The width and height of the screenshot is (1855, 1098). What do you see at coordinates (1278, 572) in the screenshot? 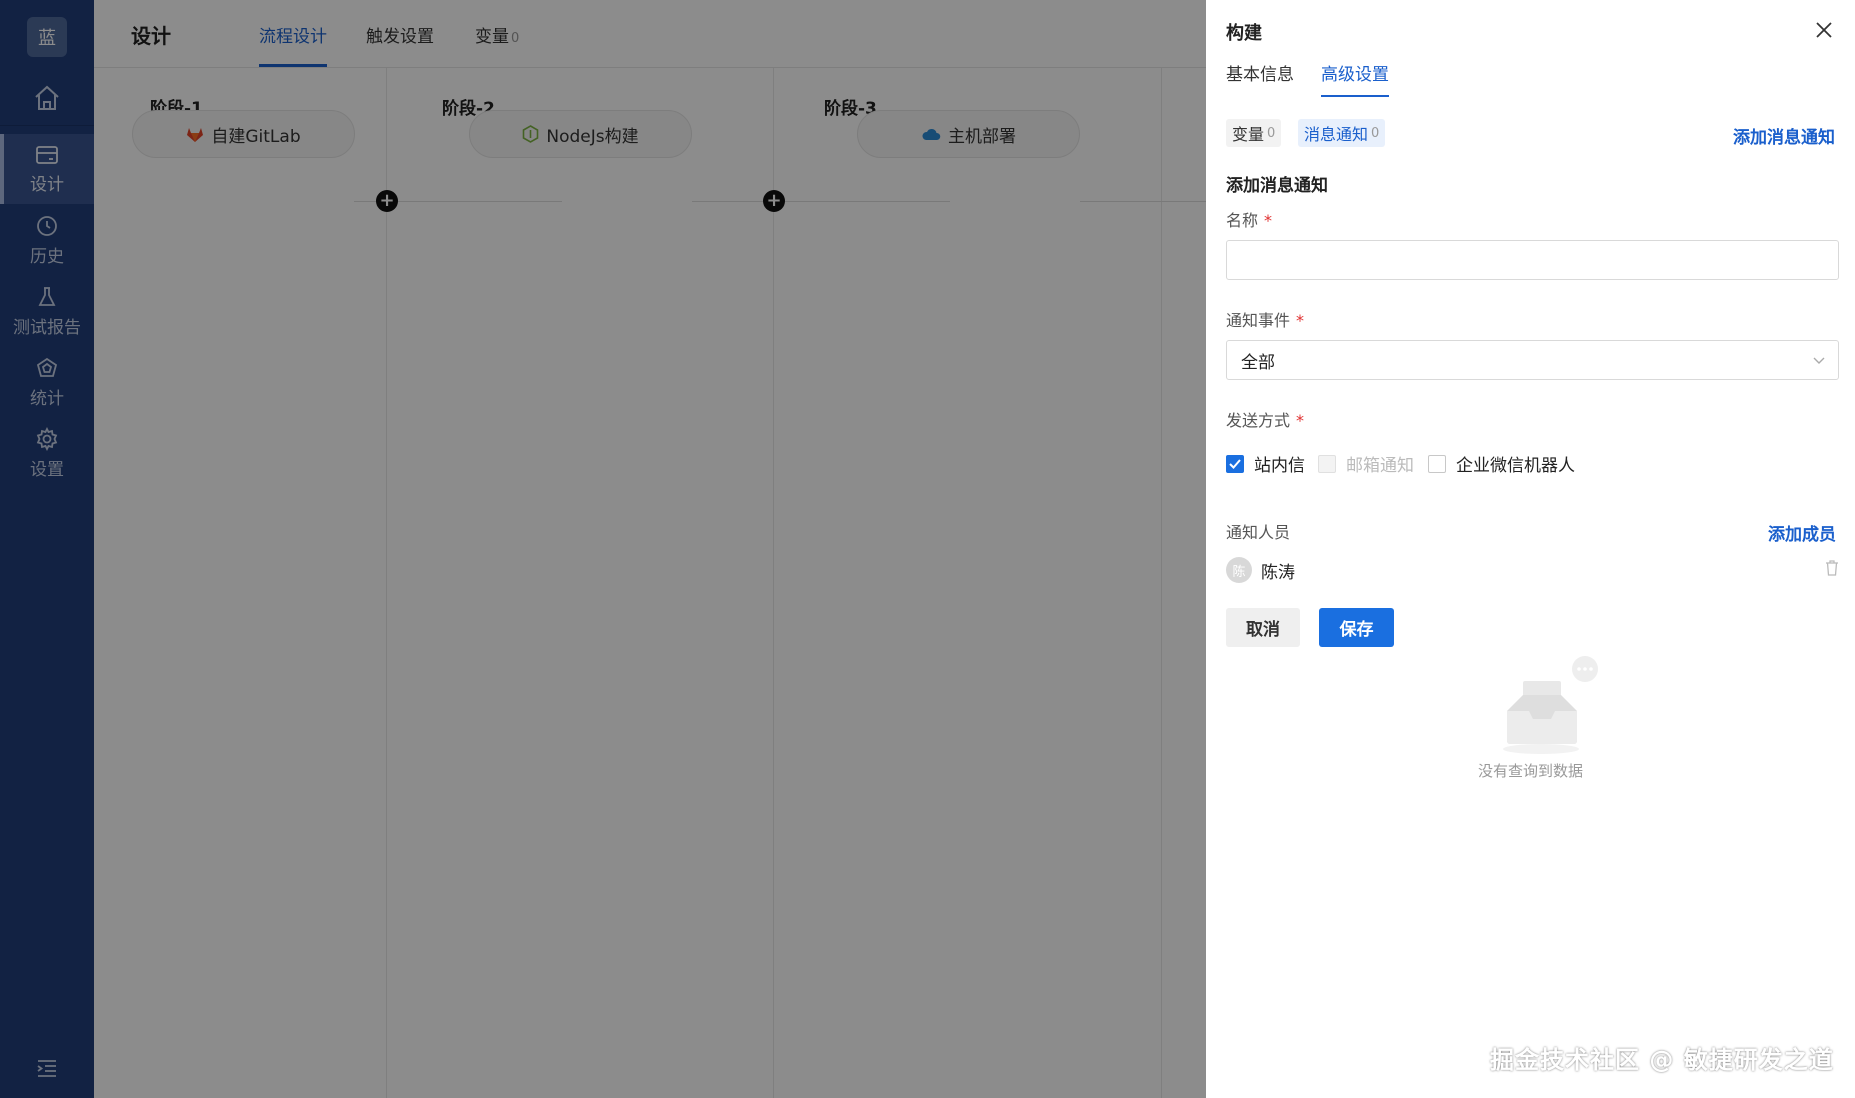
I see `member-name: 陈涛` at bounding box center [1278, 572].